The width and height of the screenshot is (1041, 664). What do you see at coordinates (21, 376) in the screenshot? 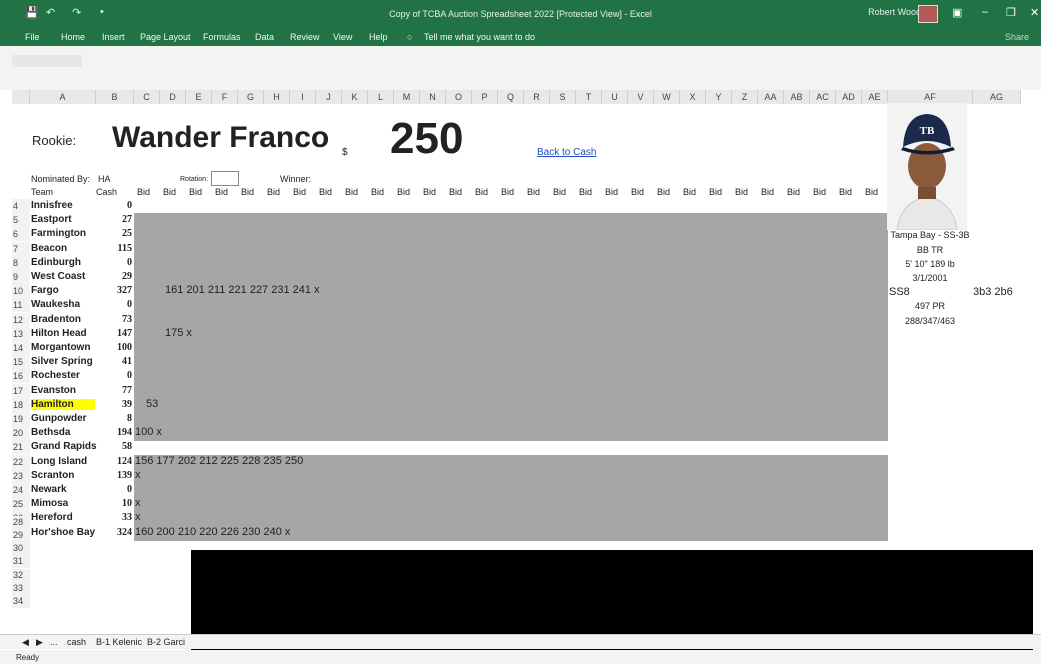
I see `row-header: 16` at bounding box center [21, 376].